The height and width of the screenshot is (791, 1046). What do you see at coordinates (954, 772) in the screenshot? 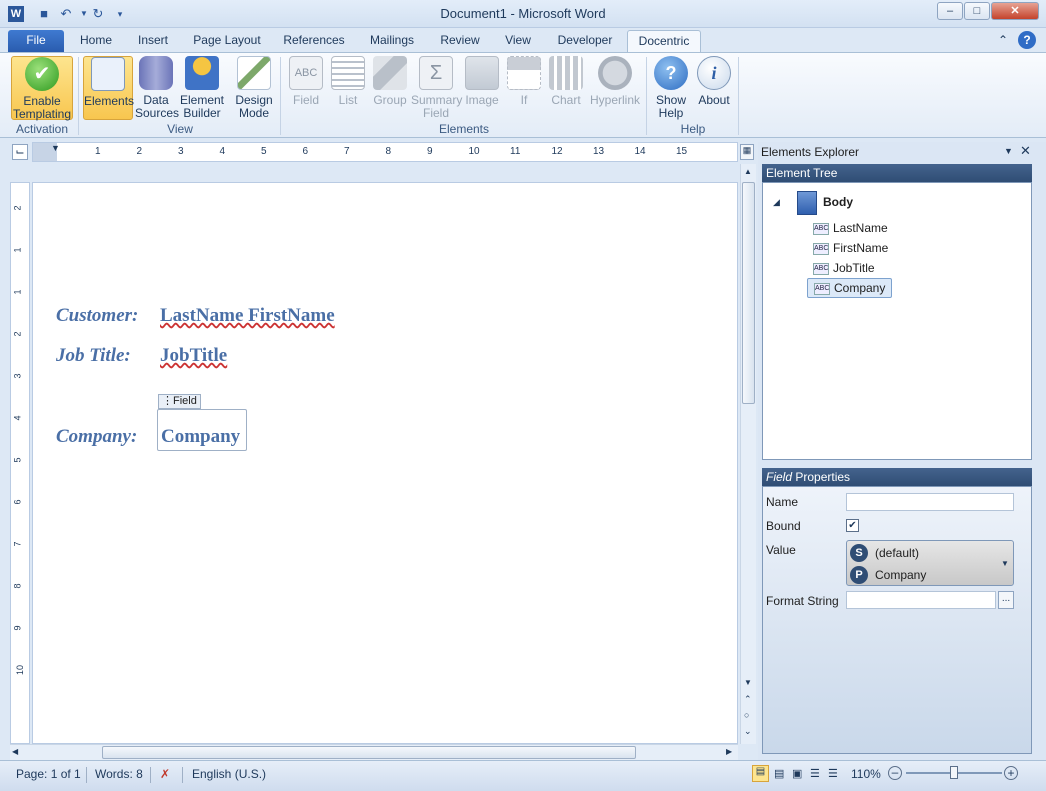
I see `zoom-slider-thumb` at bounding box center [954, 772].